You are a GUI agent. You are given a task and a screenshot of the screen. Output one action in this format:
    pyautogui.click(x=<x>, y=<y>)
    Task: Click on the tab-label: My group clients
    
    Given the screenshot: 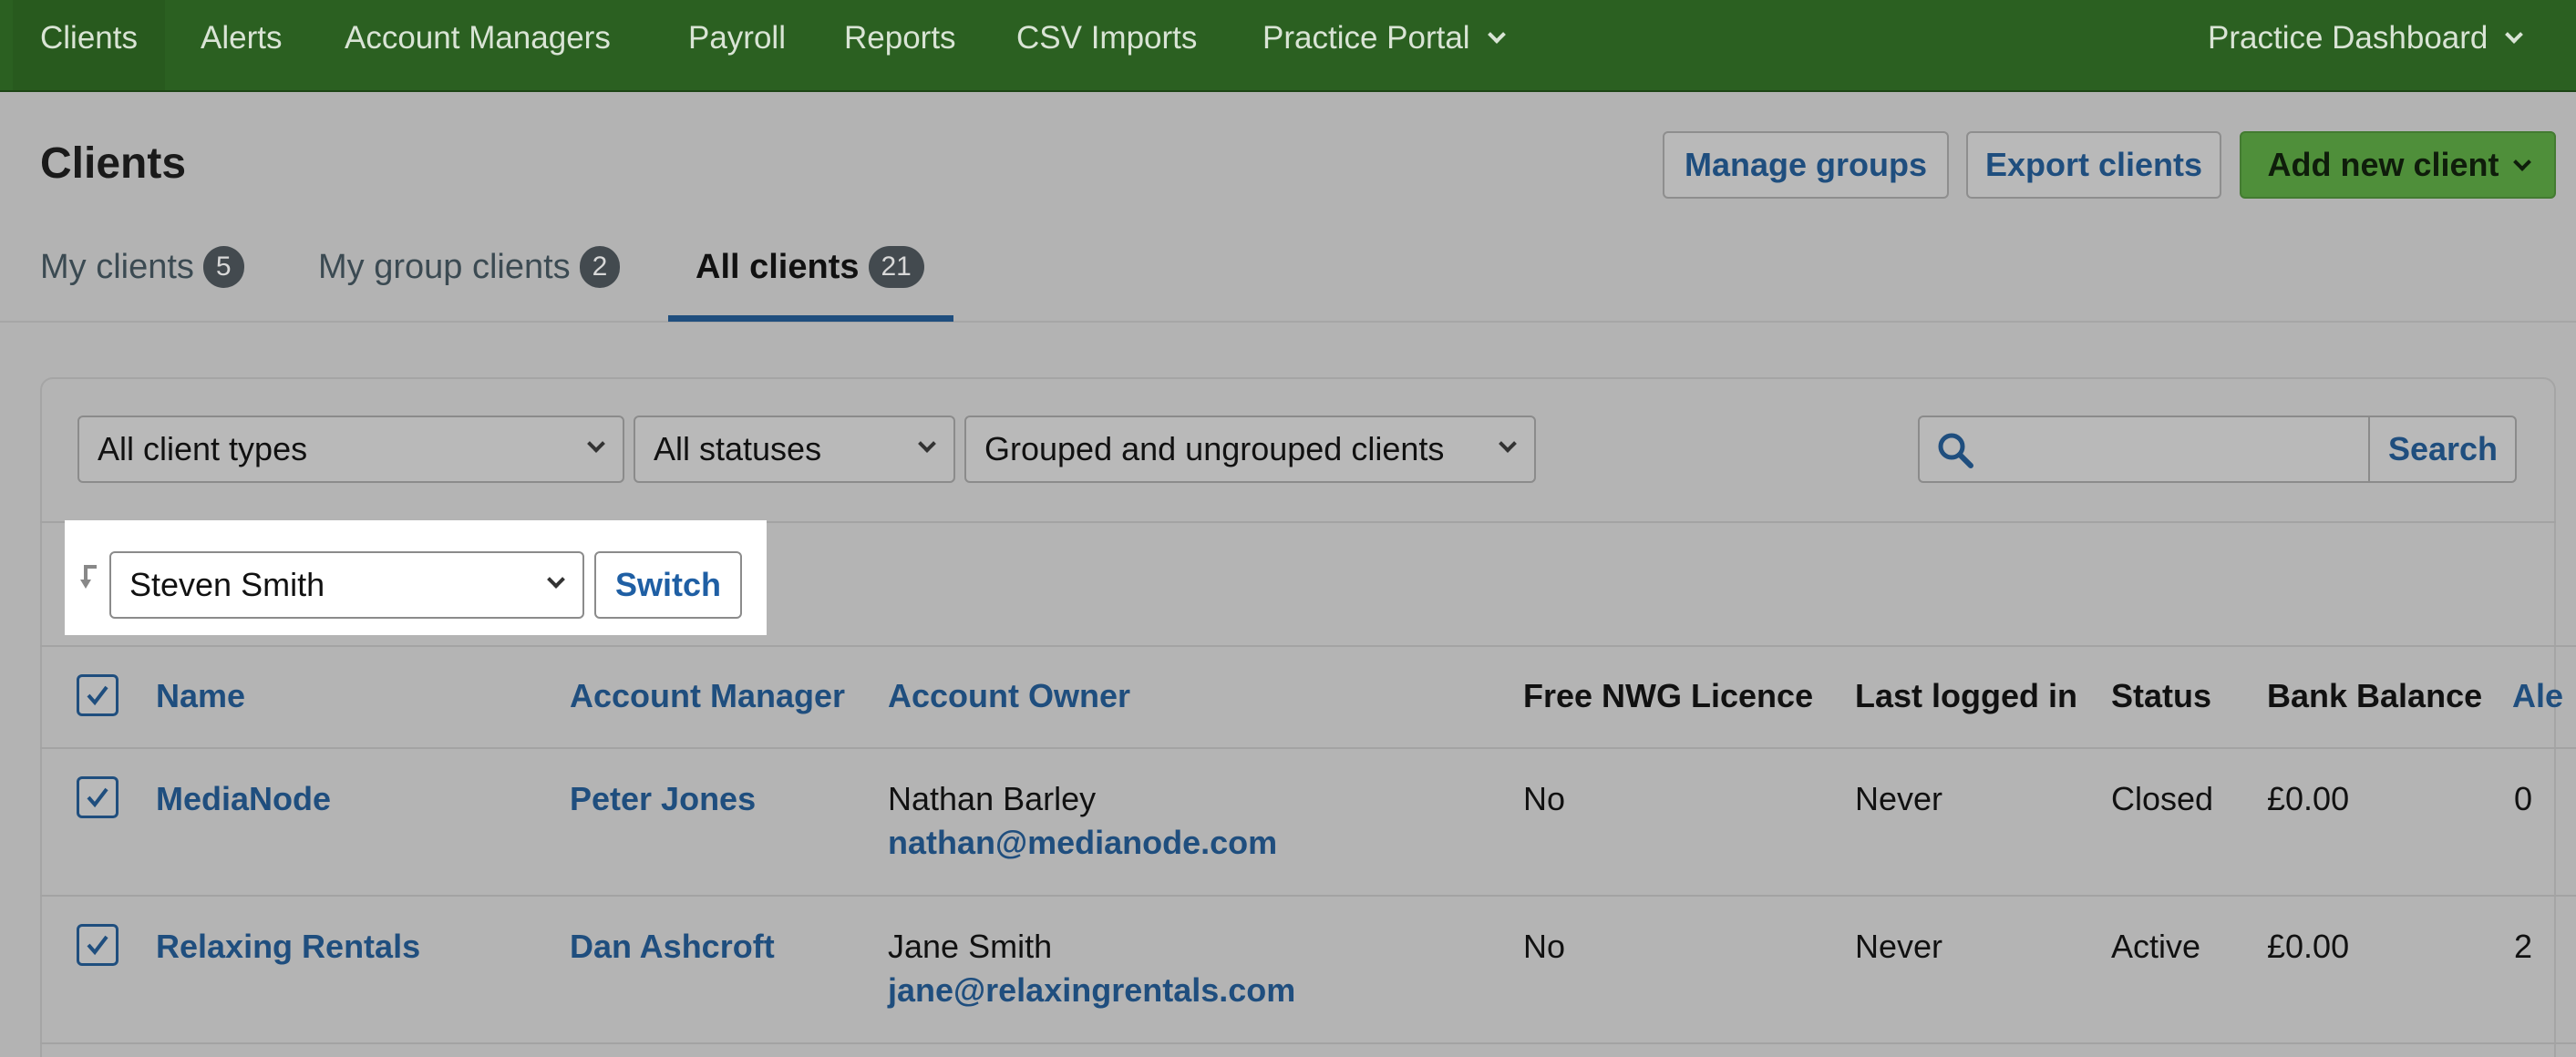 What is the action you would take?
    pyautogui.click(x=444, y=267)
    